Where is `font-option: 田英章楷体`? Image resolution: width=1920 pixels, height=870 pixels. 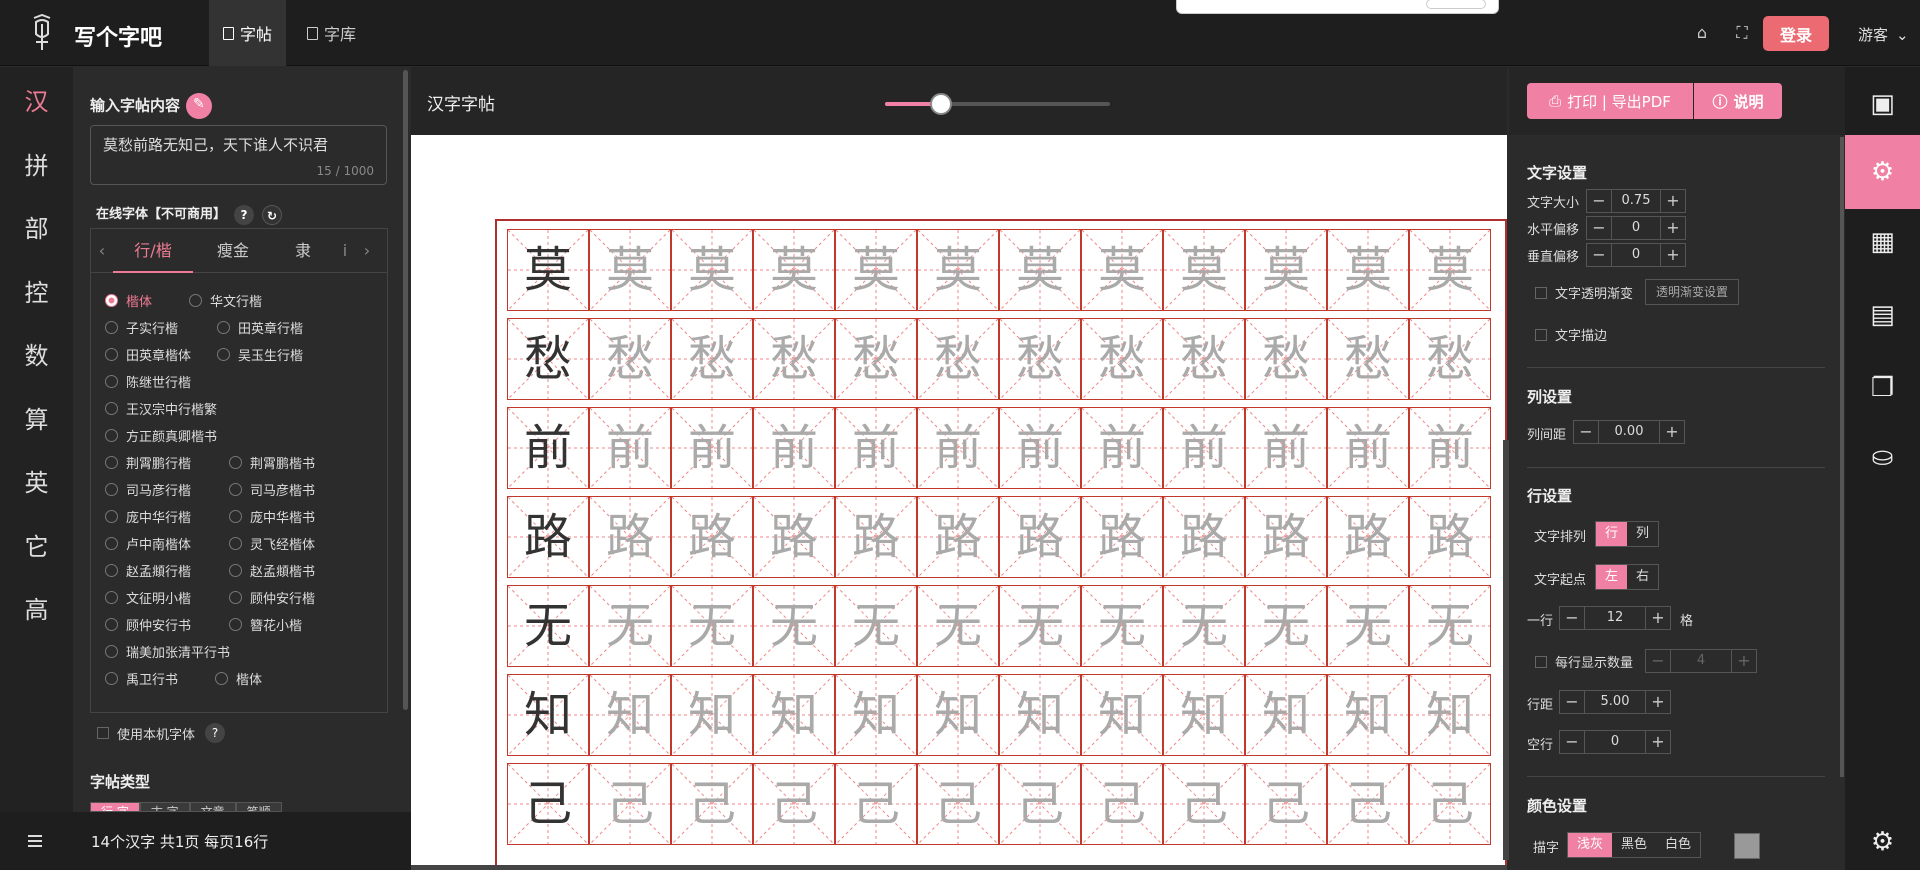 font-option: 田英章楷体 is located at coordinates (148, 354).